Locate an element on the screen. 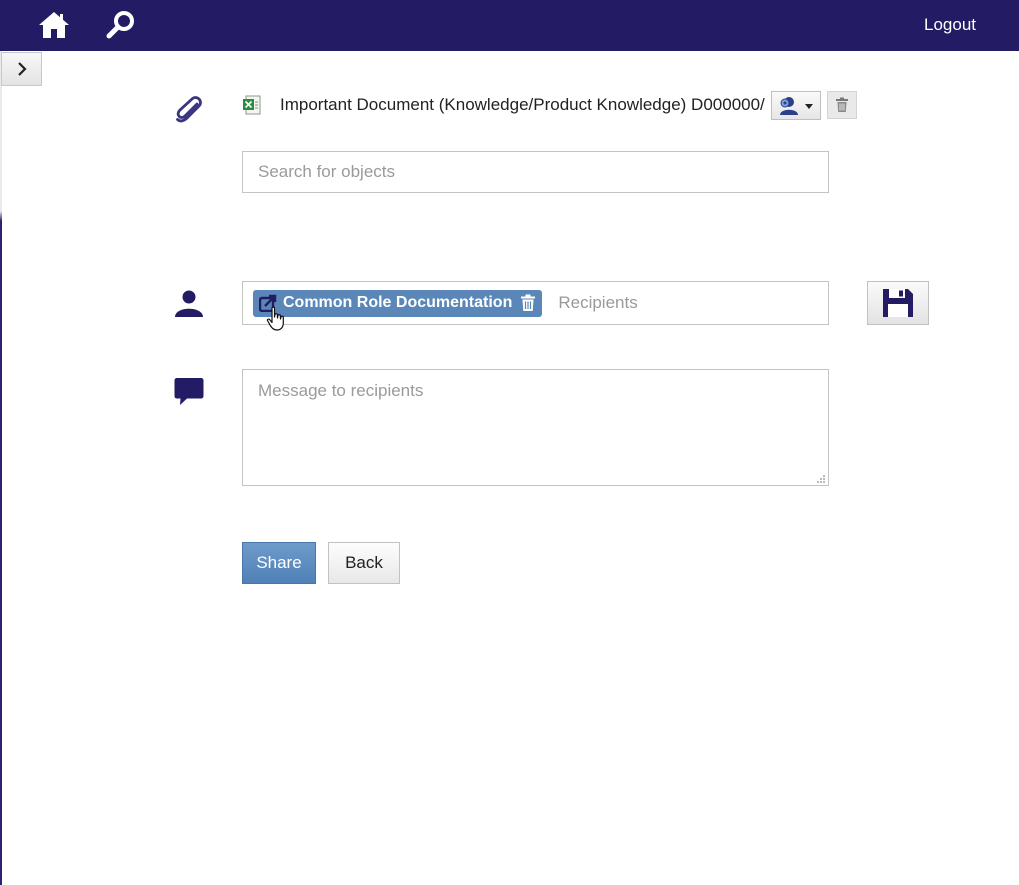  sidebar-toggle-button is located at coordinates (21, 69).